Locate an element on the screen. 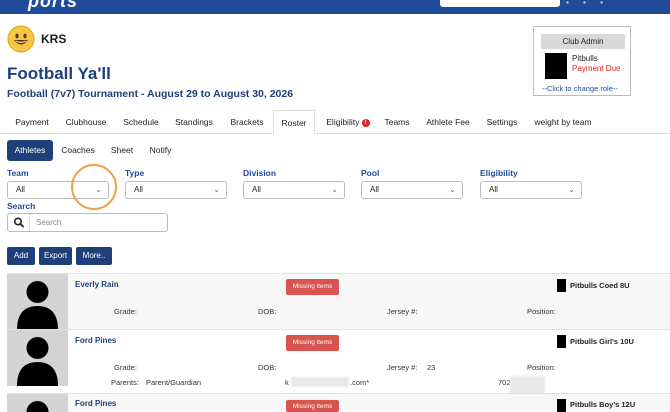  tab-weight-by-team: weight by team is located at coordinates (563, 122).